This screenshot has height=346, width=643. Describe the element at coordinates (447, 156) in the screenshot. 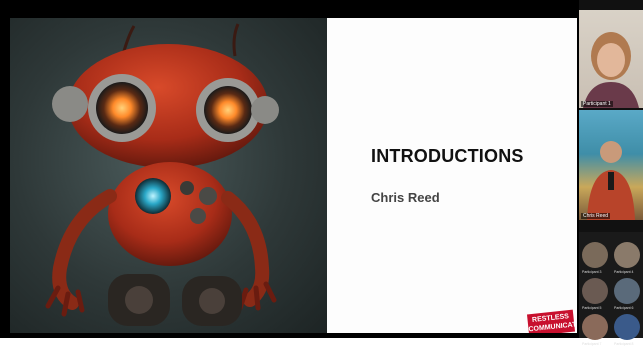

I see `slide-title: INTRODUCTIONS` at that location.